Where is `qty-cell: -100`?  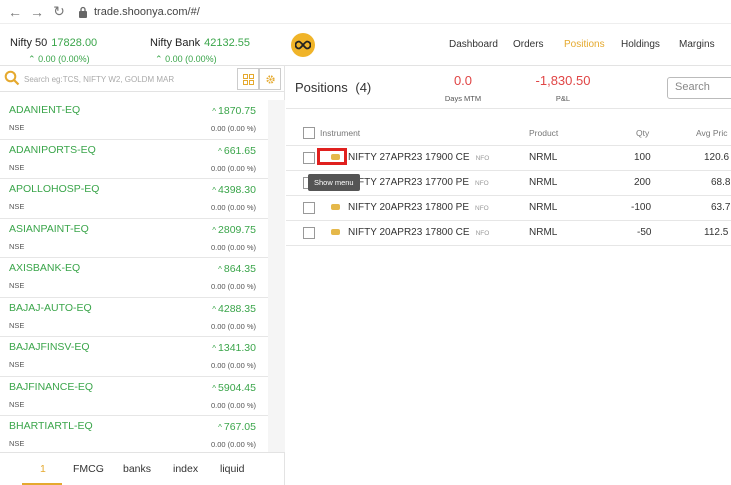
qty-cell: -100 is located at coordinates (641, 207).